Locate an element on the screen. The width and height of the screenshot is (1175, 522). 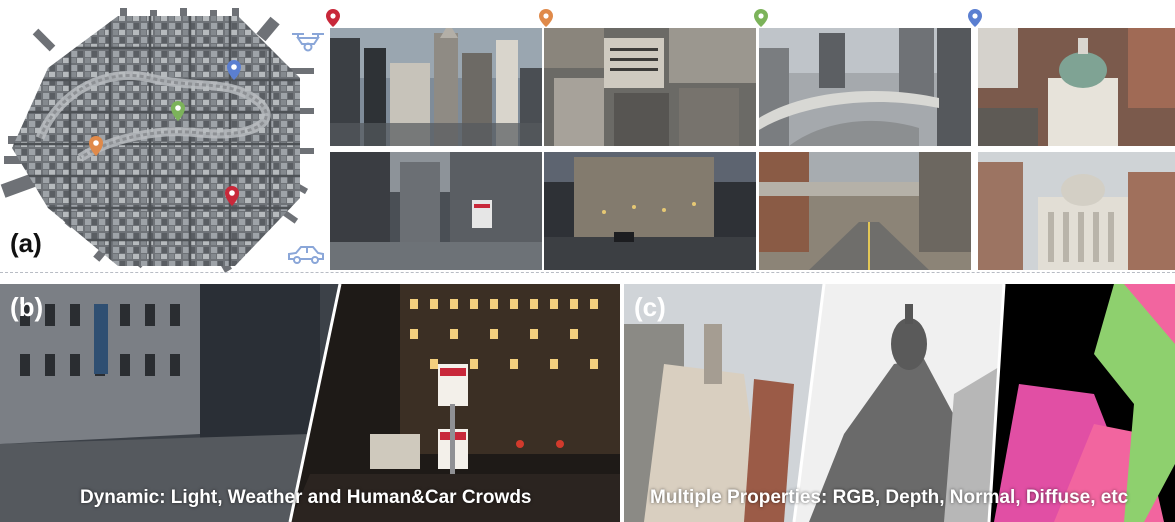
aerial-view-red is located at coordinates (436, 87).